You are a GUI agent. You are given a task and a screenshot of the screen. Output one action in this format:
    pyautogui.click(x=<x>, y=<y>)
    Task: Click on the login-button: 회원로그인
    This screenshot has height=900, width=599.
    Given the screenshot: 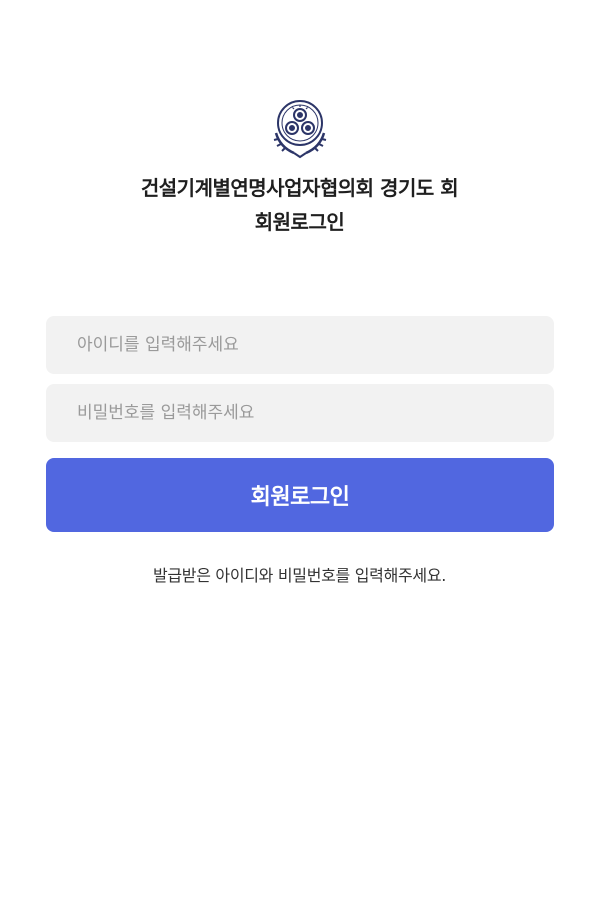 What is the action you would take?
    pyautogui.click(x=300, y=495)
    